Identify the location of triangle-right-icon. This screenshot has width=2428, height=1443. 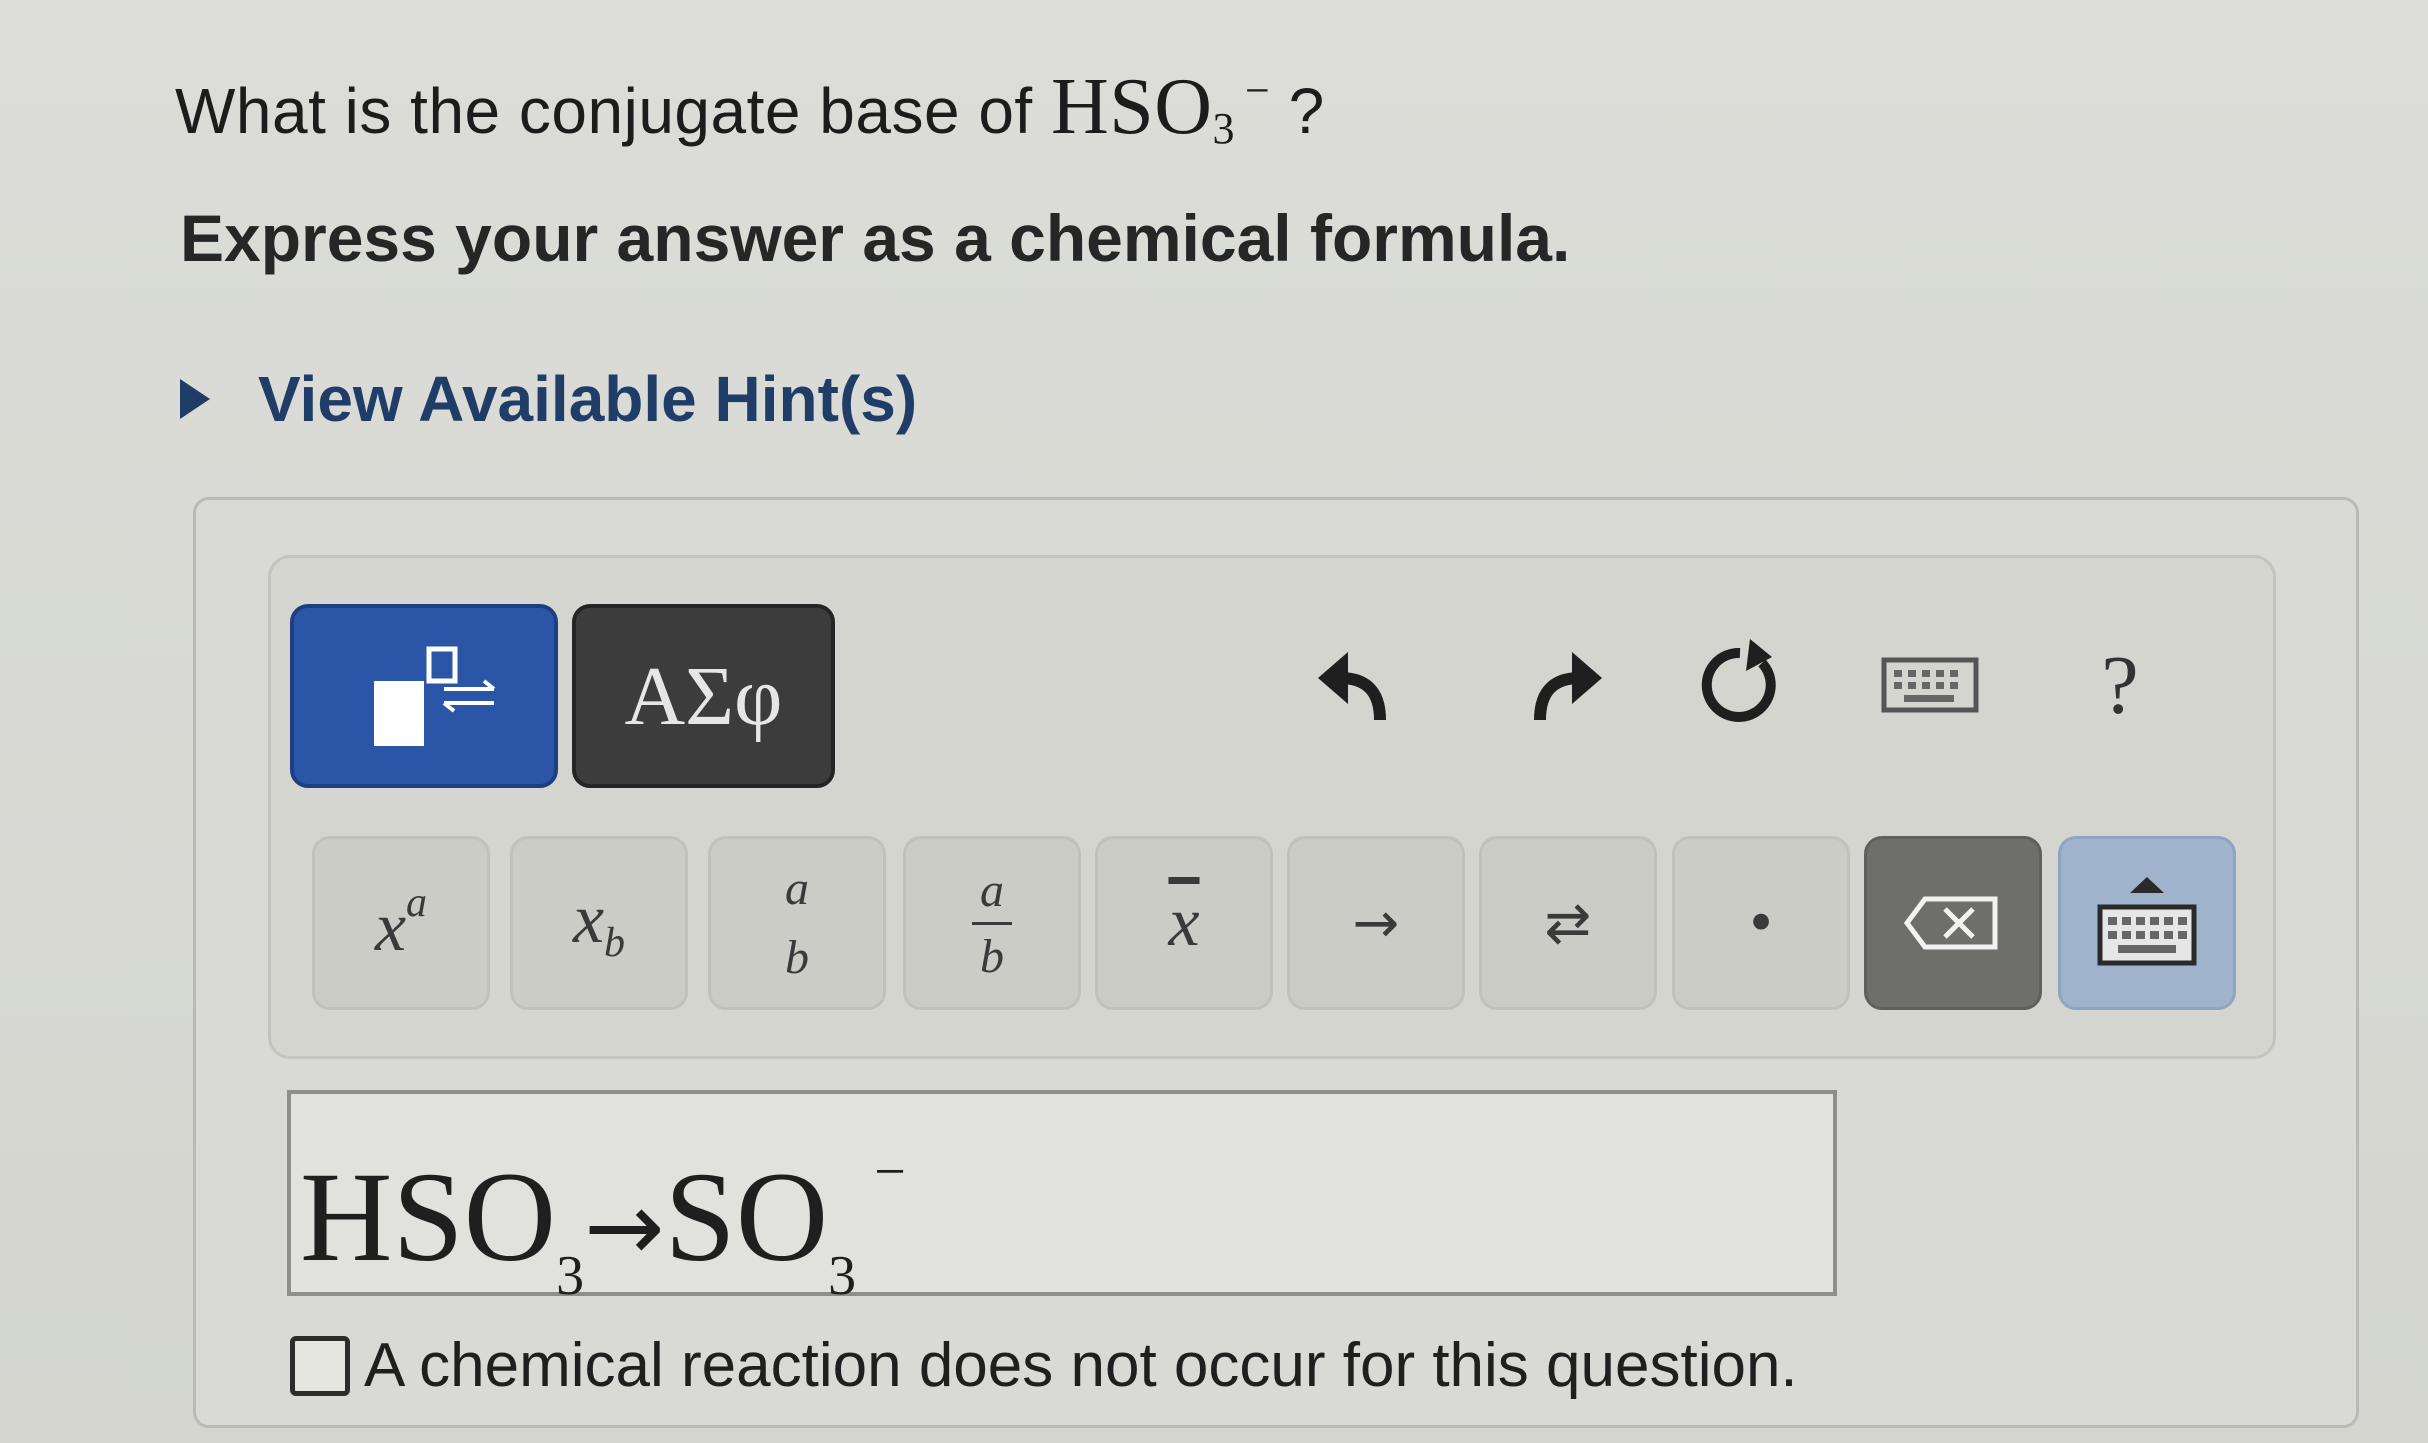
(195, 399).